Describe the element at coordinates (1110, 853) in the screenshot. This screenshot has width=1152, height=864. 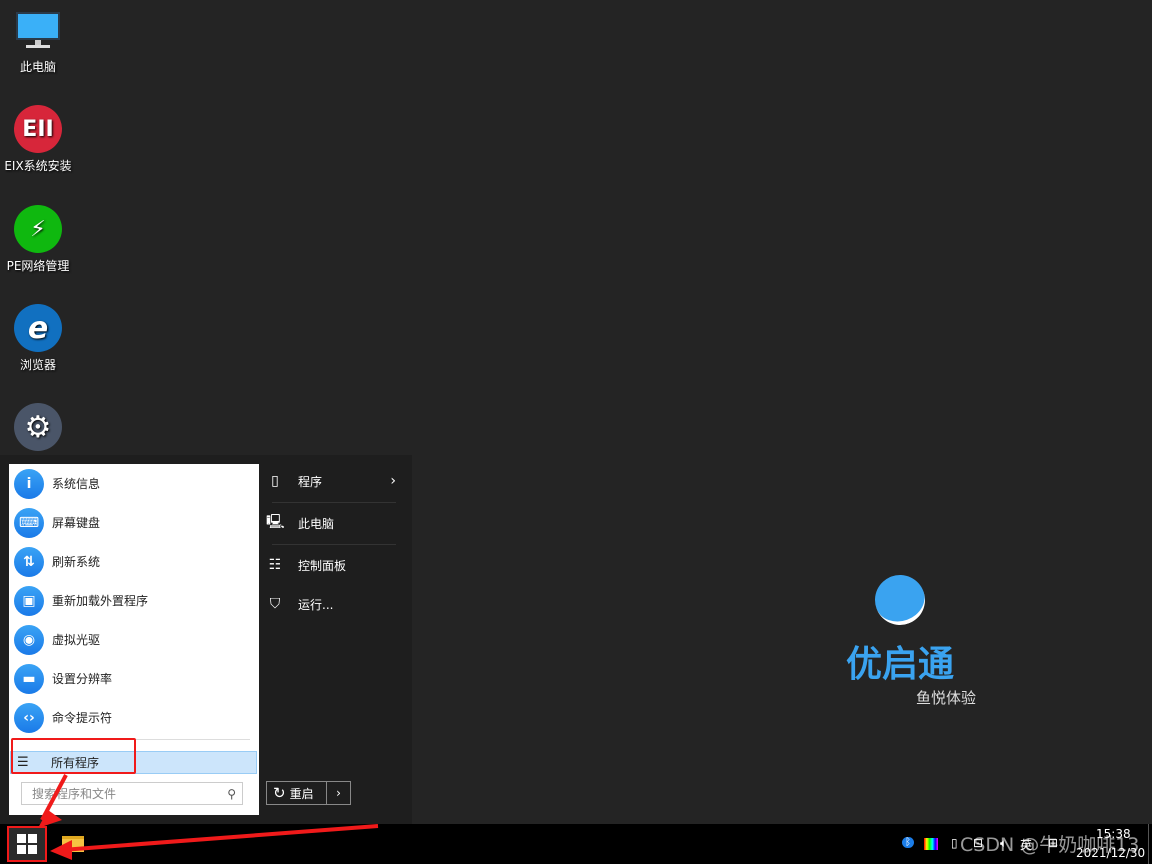
I see `clock-date: 2021/12/30` at that location.